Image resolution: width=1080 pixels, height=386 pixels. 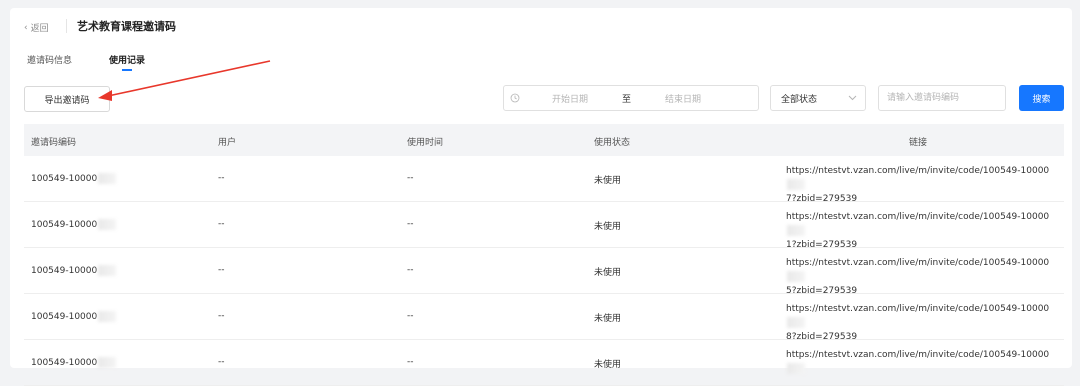 I want to click on chevron-down-icon, so click(x=852, y=98).